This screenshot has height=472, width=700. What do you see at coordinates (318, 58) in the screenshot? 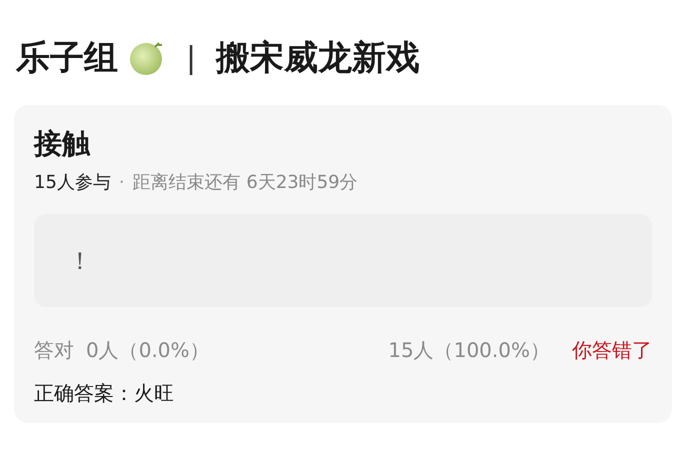
I see `post-title: 搬宋威龙新戏` at bounding box center [318, 58].